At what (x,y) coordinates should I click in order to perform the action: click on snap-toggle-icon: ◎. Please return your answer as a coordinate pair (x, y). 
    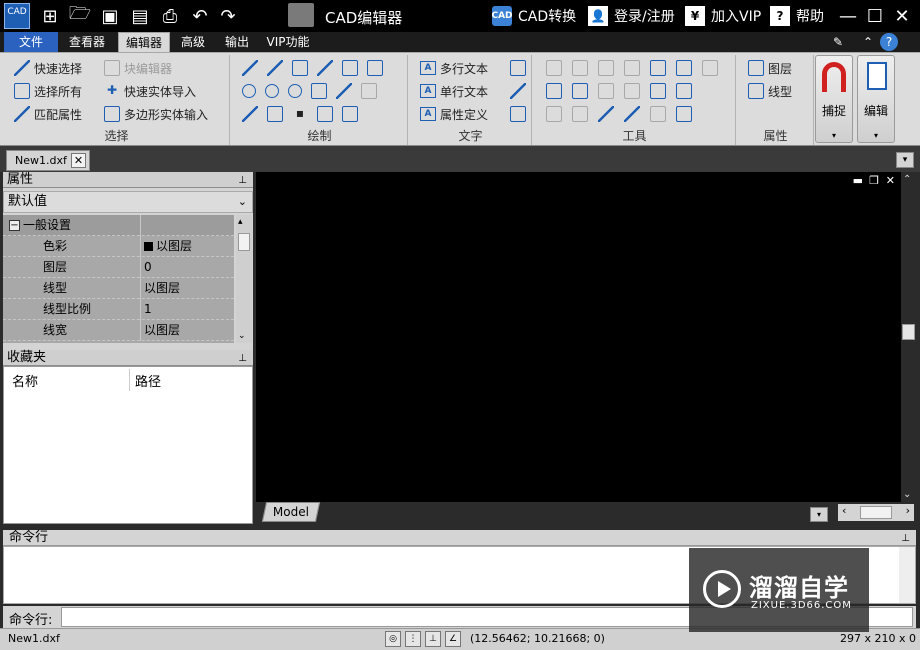
    Looking at the image, I should click on (393, 639).